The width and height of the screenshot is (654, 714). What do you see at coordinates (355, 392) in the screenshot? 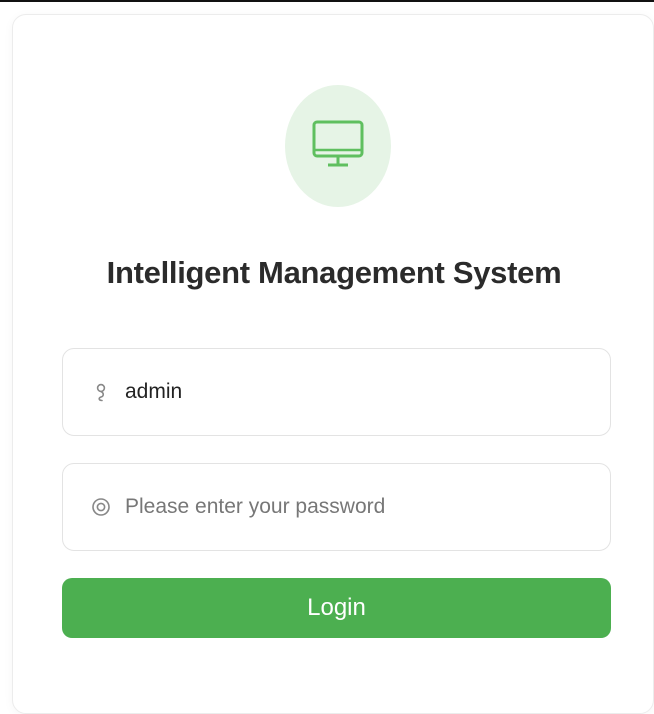
I see `username-input` at bounding box center [355, 392].